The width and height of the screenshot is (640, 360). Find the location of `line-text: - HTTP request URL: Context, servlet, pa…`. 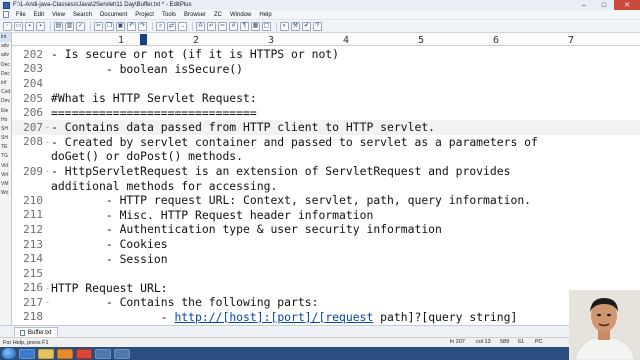

line-text: - HTTP request URL: Context, servlet, pa… is located at coordinates (291, 200).